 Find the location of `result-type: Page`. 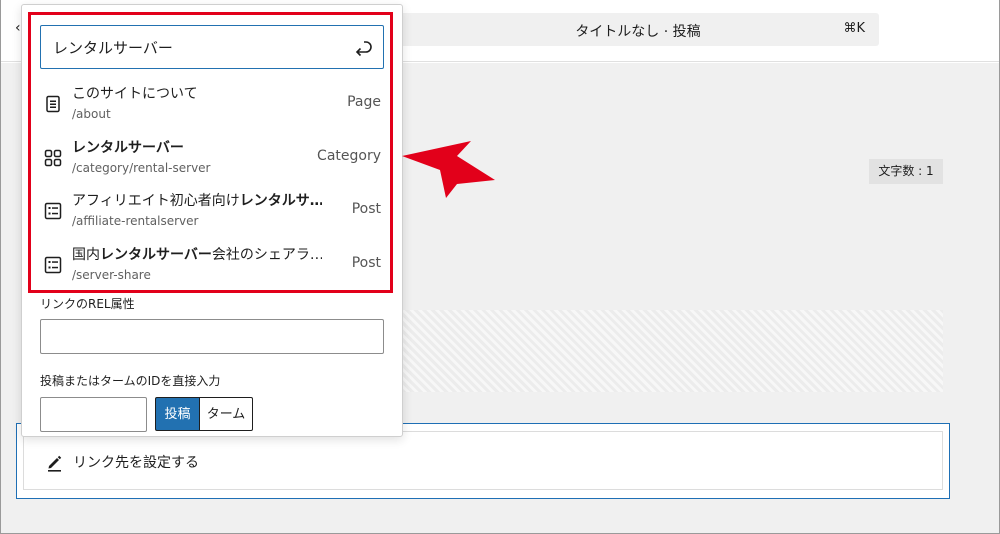

result-type: Page is located at coordinates (364, 102).